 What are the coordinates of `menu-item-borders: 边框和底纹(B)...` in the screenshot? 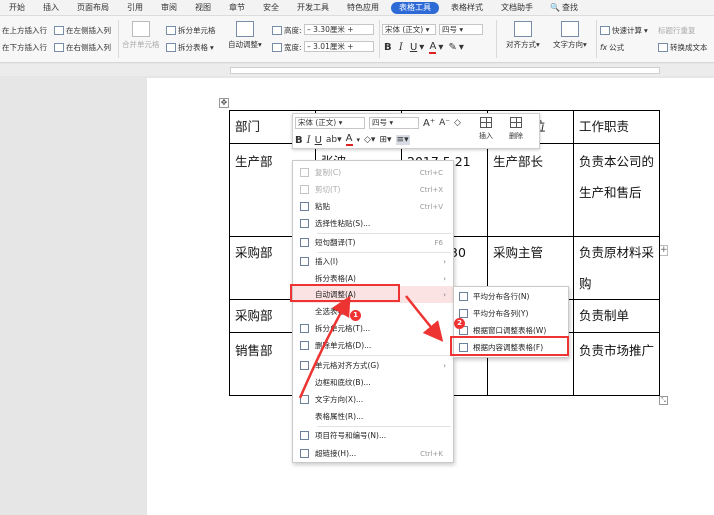 It's located at (373, 382).